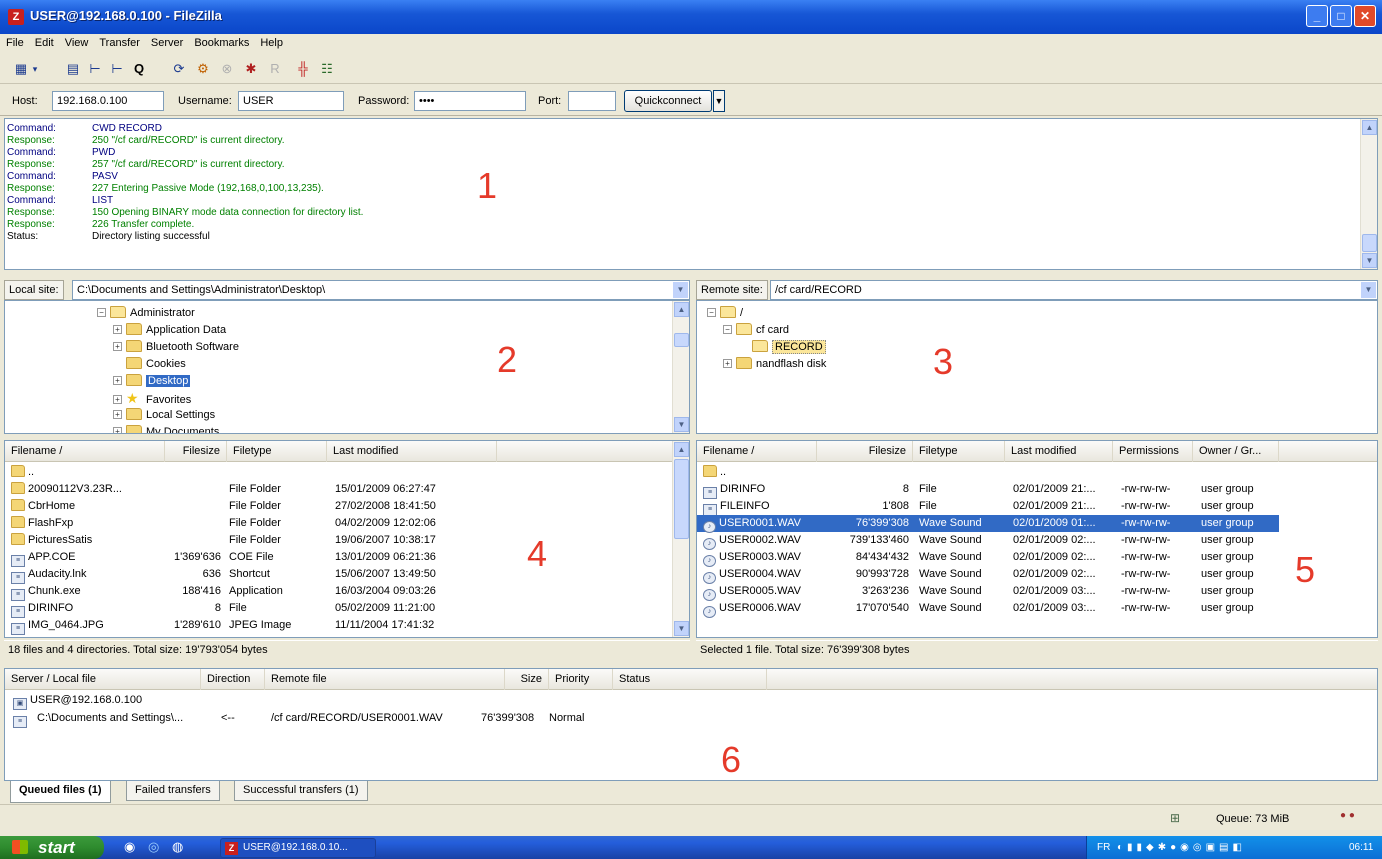 This screenshot has width=1382, height=859. Describe the element at coordinates (173, 791) in the screenshot. I see `tab-failed-transfers: Failed transfers` at that location.